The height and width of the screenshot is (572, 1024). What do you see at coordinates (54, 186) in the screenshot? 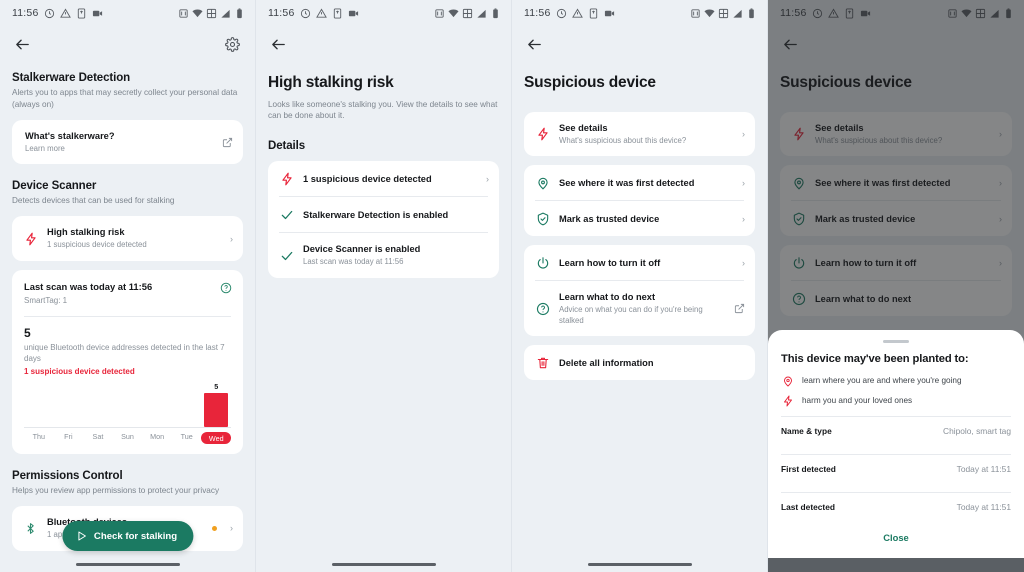
I see `device-scanner-heading: Device Scanner` at bounding box center [54, 186].